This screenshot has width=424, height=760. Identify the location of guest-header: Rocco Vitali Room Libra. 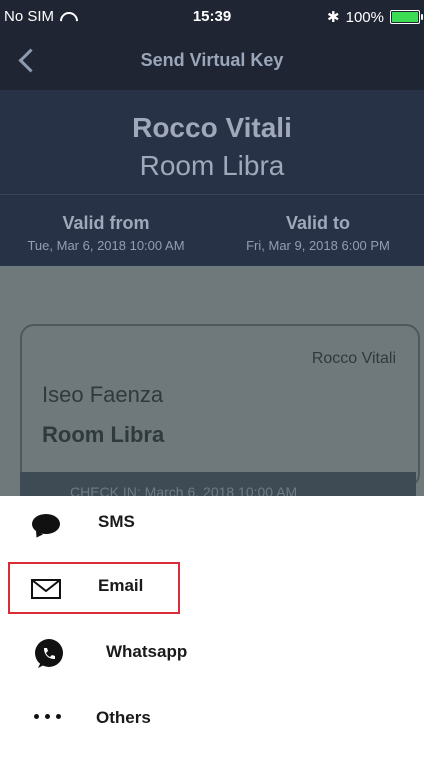
(212, 142).